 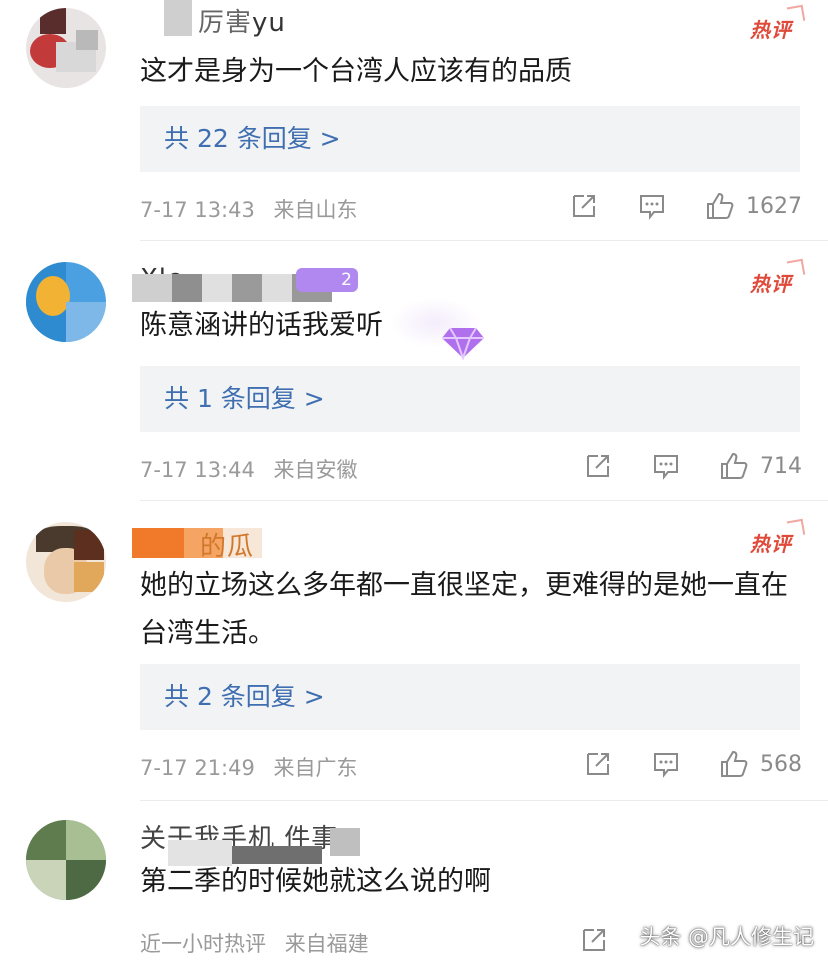 I want to click on view-replies-button: 共 2 条回复 >, so click(x=470, y=697).